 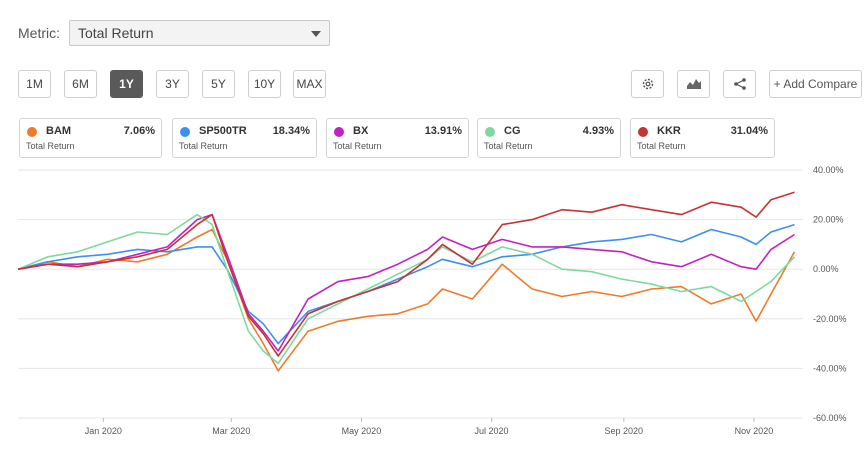 What do you see at coordinates (39, 33) in the screenshot?
I see `metric-label: Metric:` at bounding box center [39, 33].